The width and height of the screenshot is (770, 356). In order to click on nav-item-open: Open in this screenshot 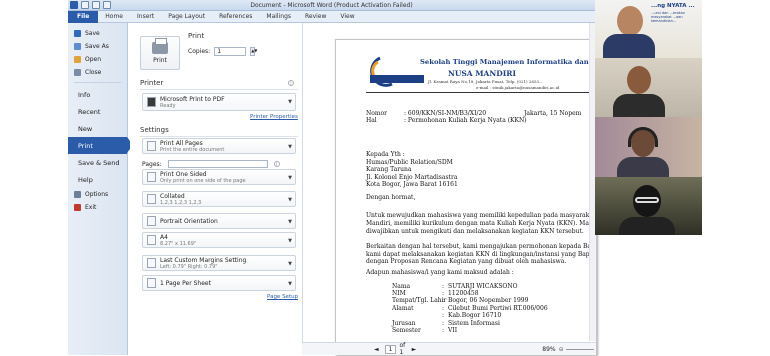, I will do `click(97, 59)`.